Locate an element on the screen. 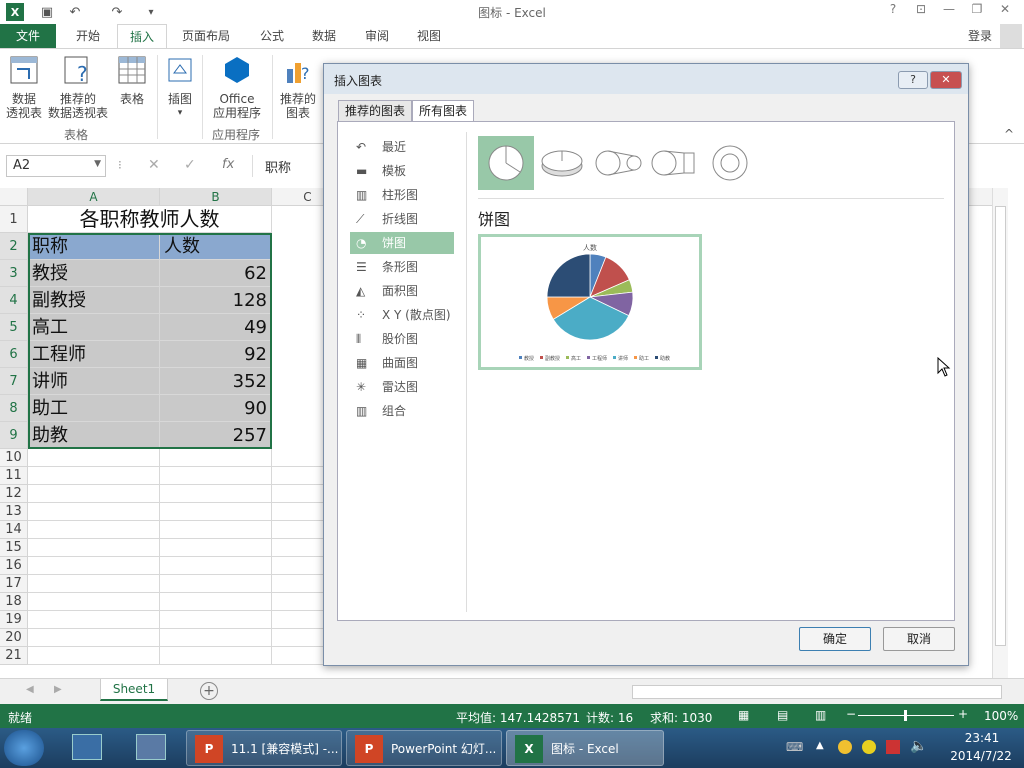  header-cell-count: 人数 is located at coordinates (216, 246).